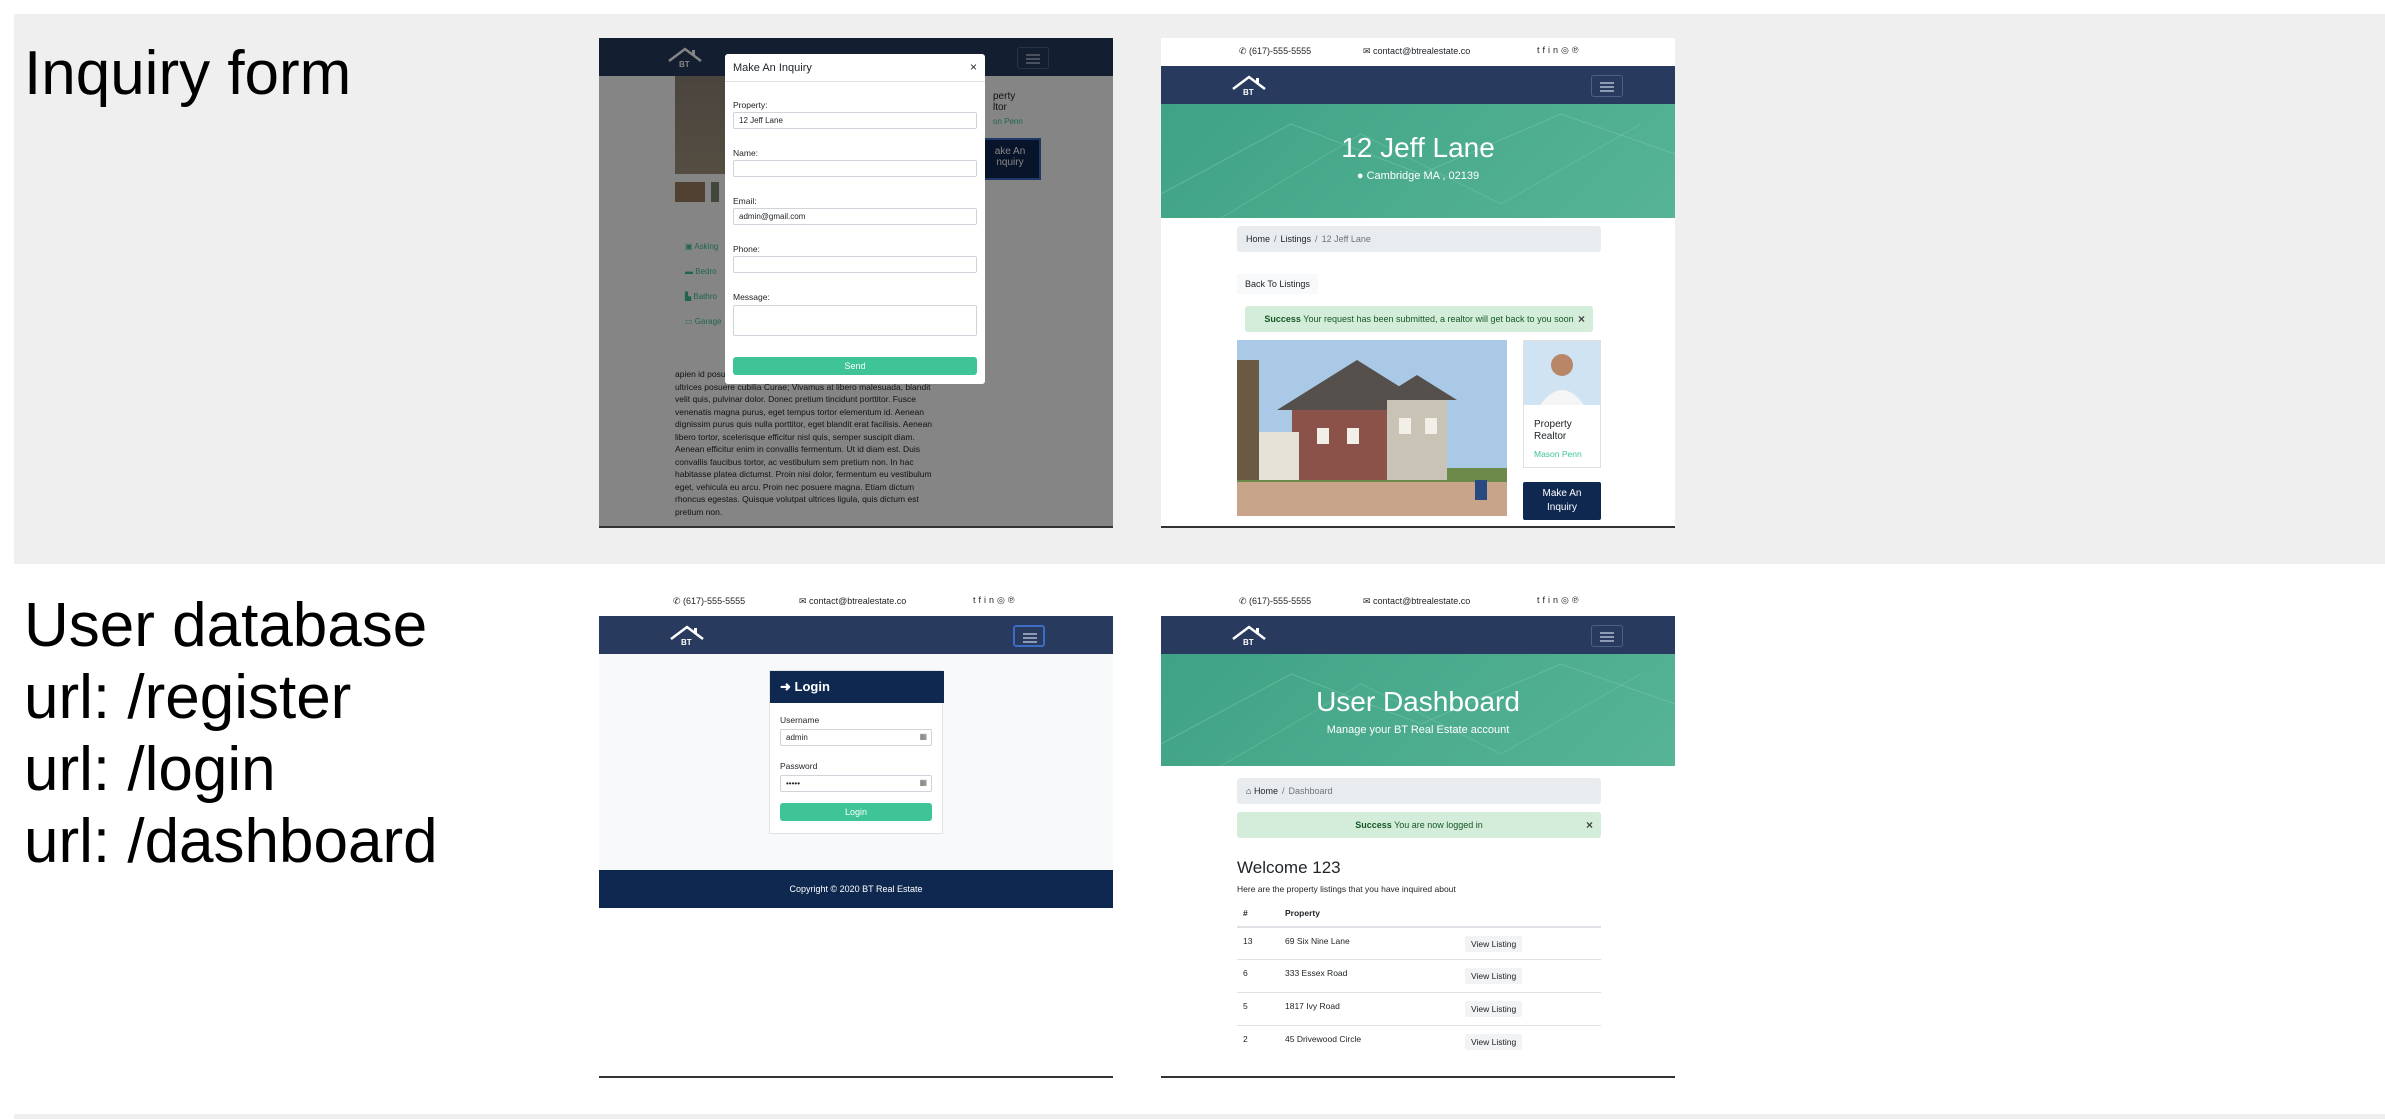 This screenshot has height=1119, width=2385. I want to click on email-label: Email:, so click(745, 201).